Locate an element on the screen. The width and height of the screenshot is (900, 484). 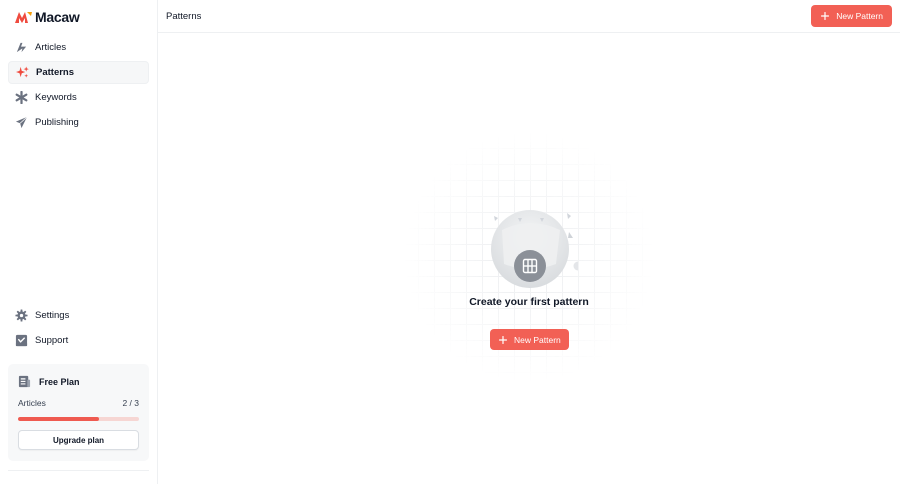
sidebar-item-settings: Settings is located at coordinates (78, 315).